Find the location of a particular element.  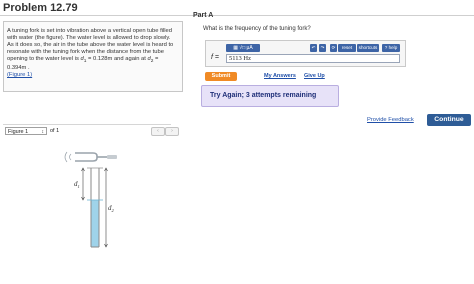

figure-link: (Figure 1) is located at coordinates (19, 75).